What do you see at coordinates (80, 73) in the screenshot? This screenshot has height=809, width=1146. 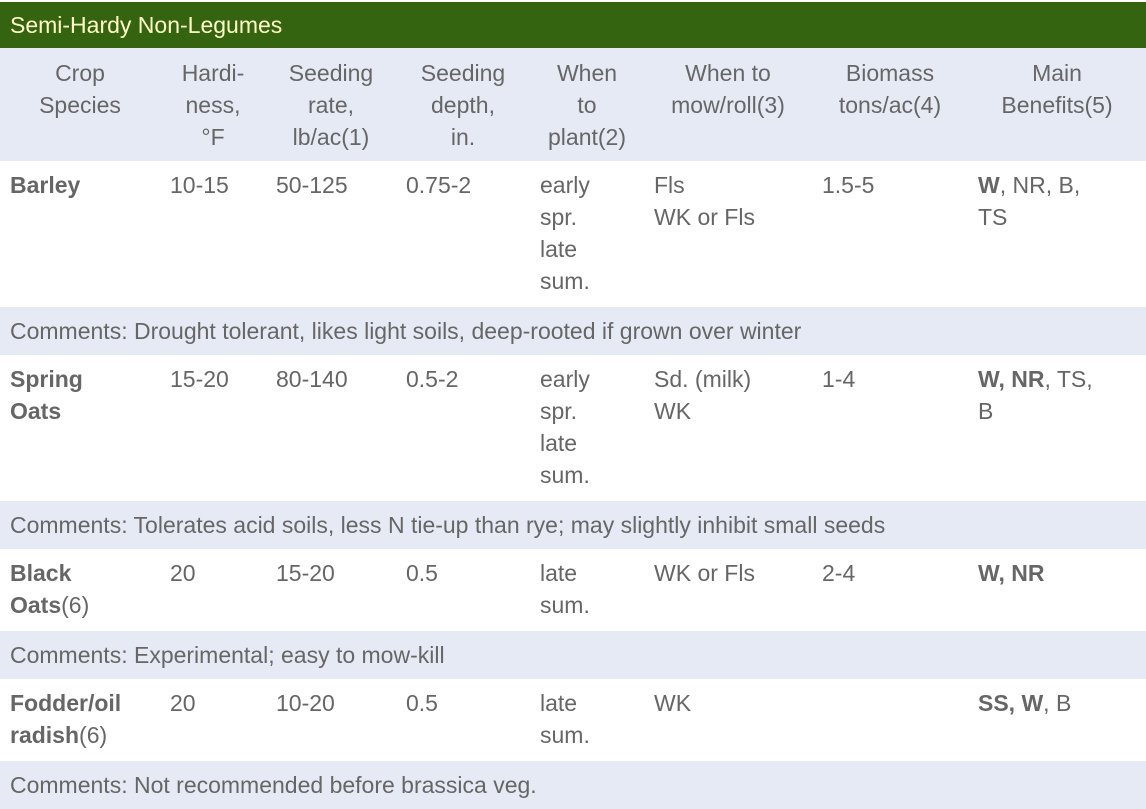 I see `header-line: Crop` at bounding box center [80, 73].